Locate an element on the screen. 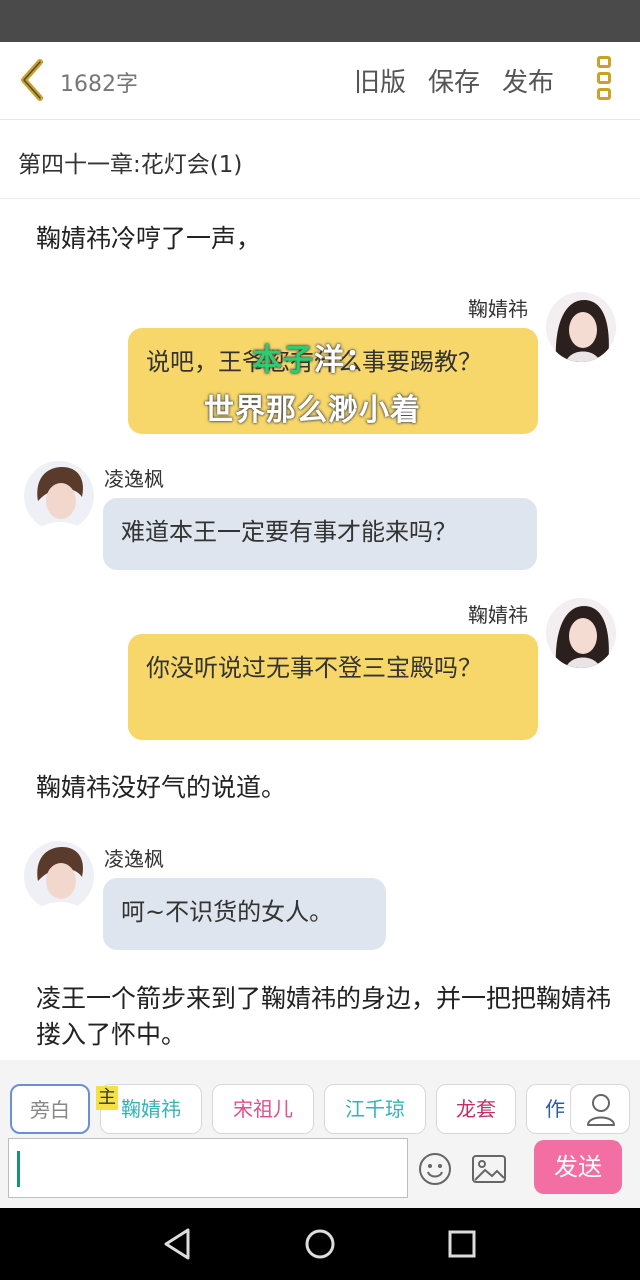 This screenshot has height=1280, width=640. message-text: 呵~不识货的女人。 is located at coordinates (227, 912).